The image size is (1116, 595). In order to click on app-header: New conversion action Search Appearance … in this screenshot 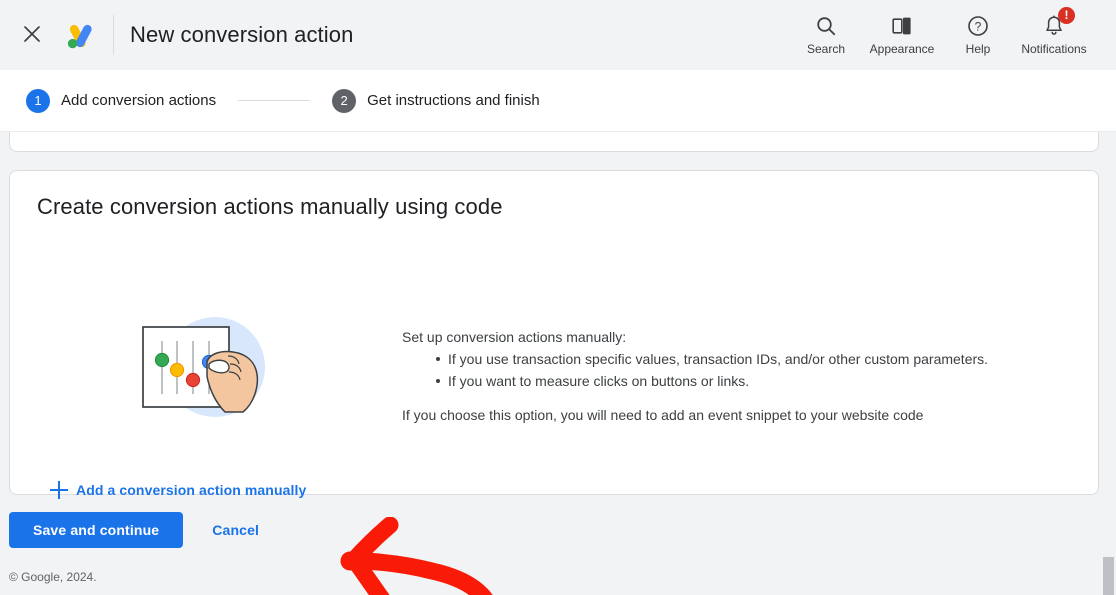, I will do `click(558, 35)`.